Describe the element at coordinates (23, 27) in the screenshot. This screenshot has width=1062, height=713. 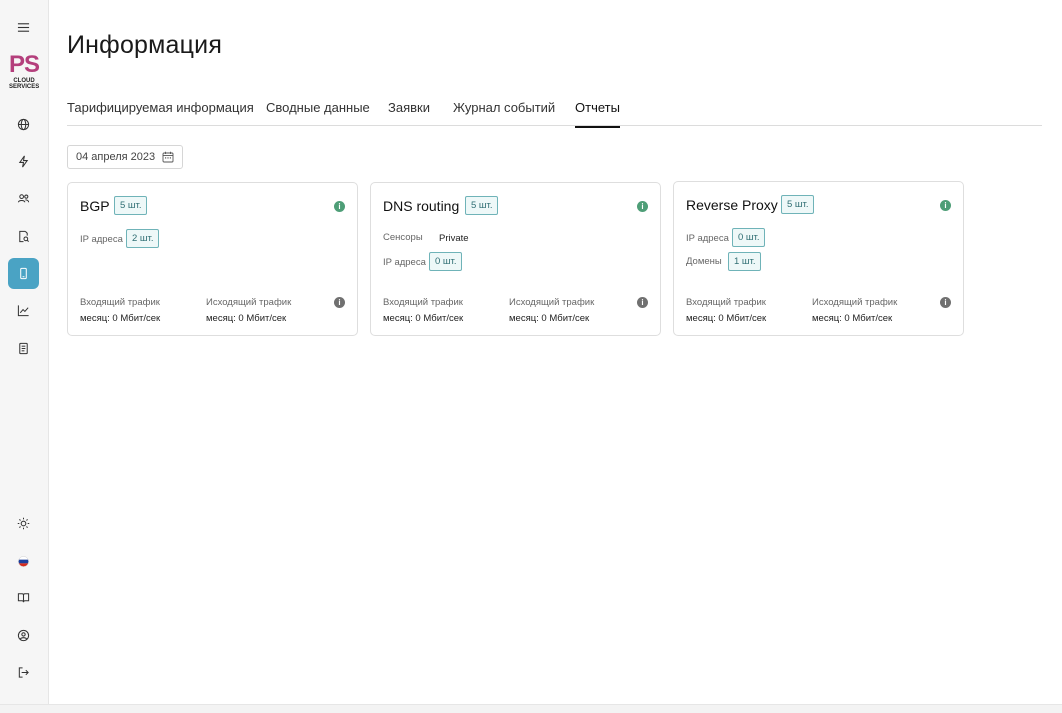
I see `menu-icon` at that location.